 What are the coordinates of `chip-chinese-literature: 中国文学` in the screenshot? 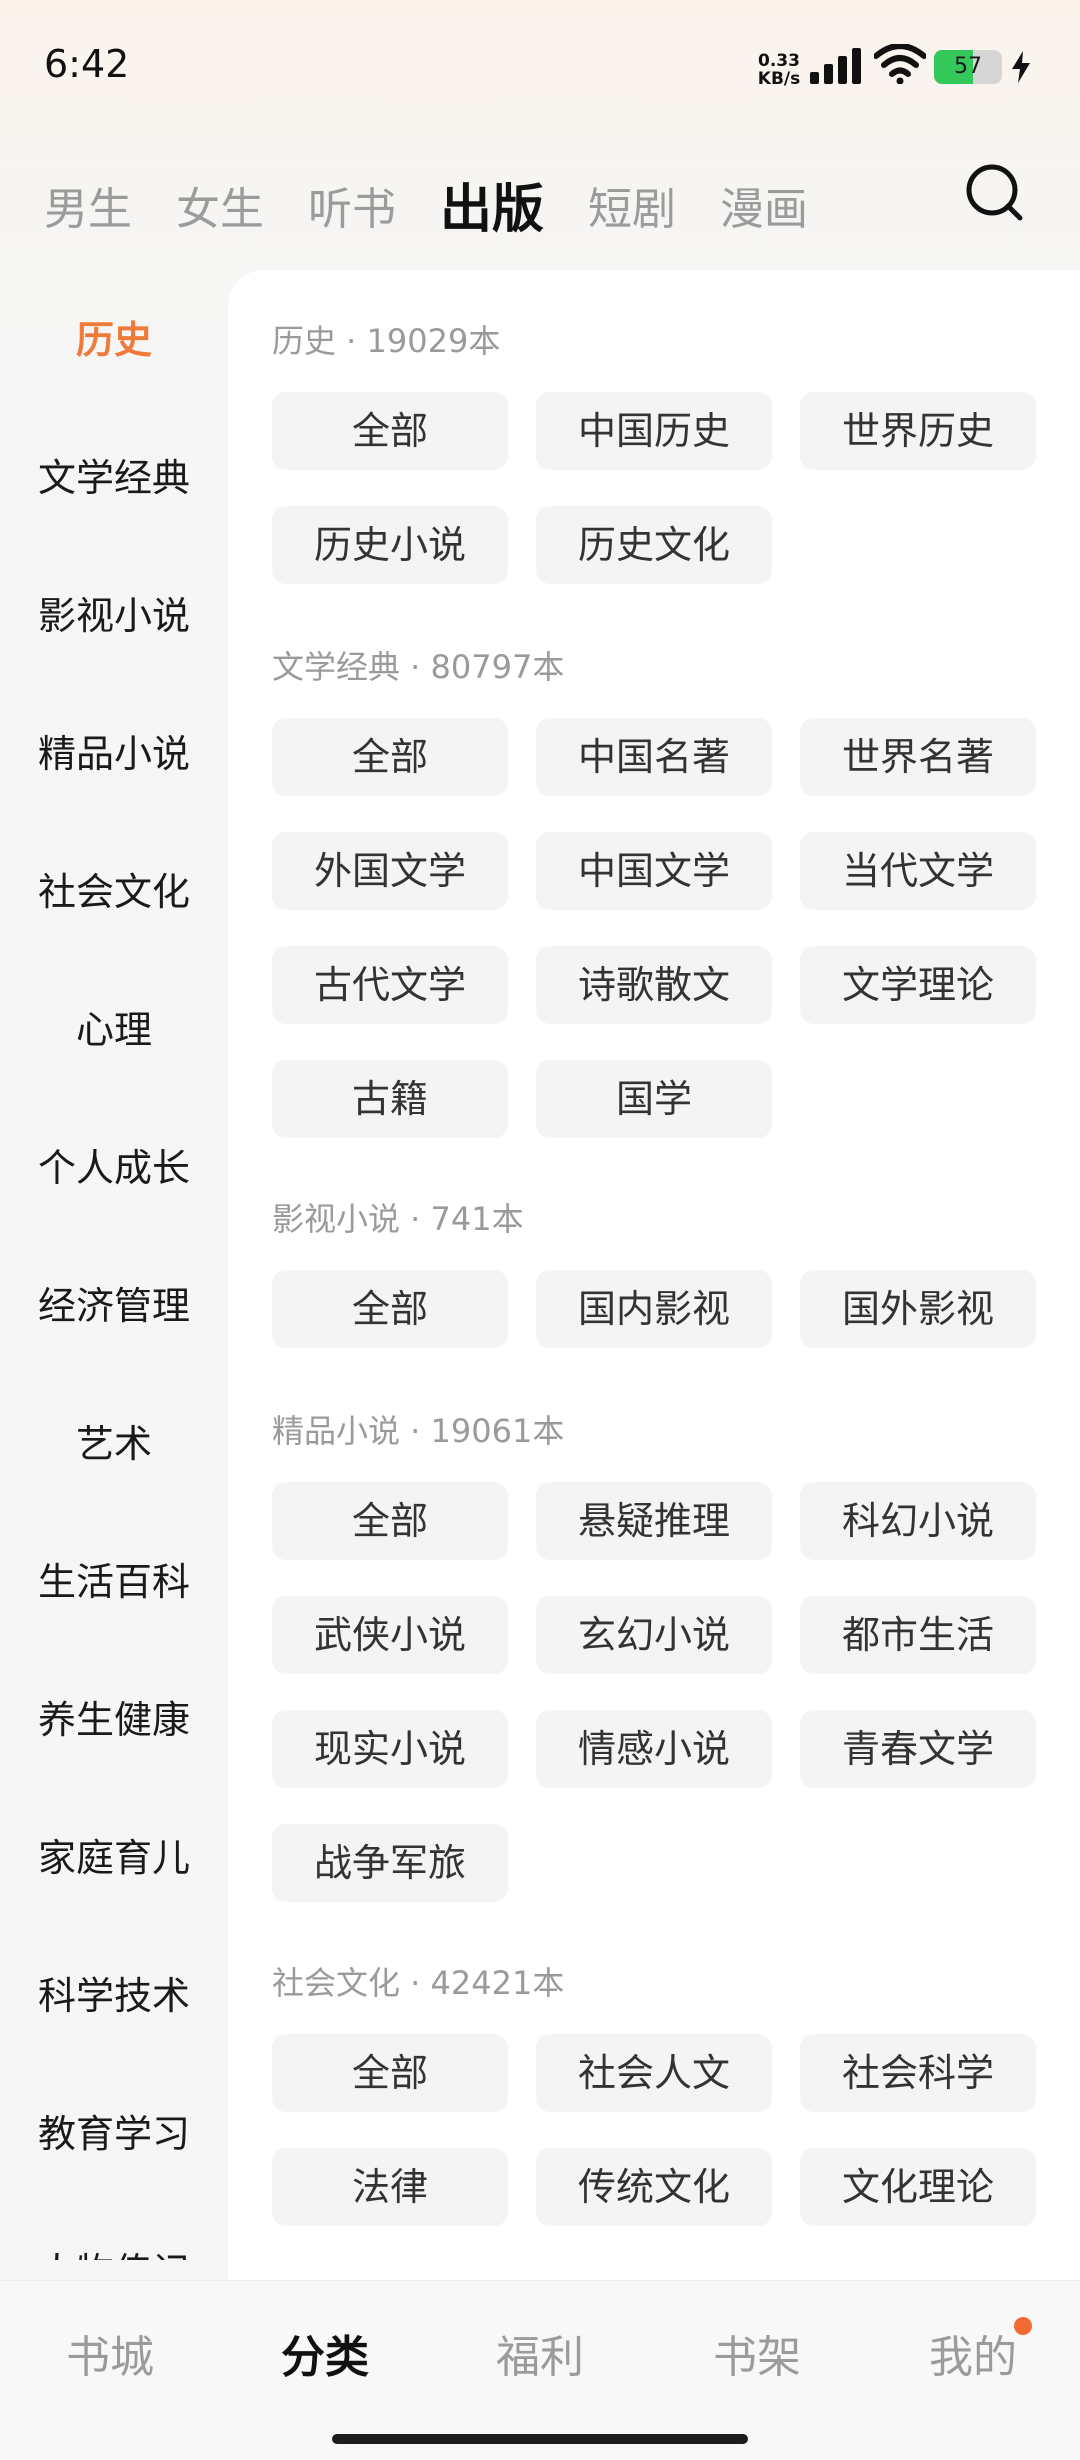 It's located at (654, 871).